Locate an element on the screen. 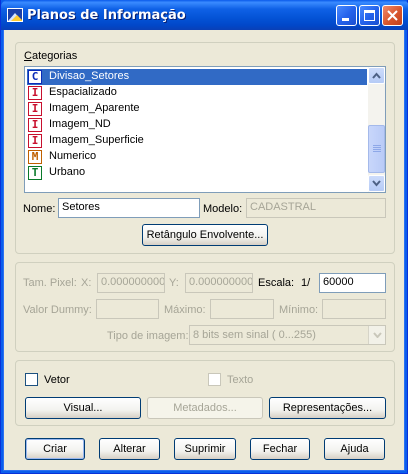  name-label: Nome: is located at coordinates (39, 209).